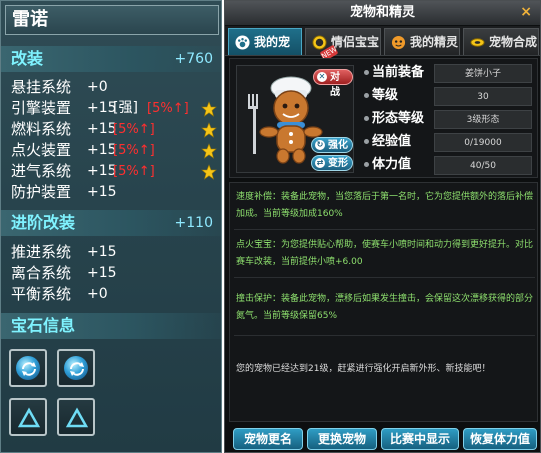 This screenshot has width=541, height=453. What do you see at coordinates (338, 145) in the screenshot?
I see `strengthen-button-label: 强化` at bounding box center [338, 145].